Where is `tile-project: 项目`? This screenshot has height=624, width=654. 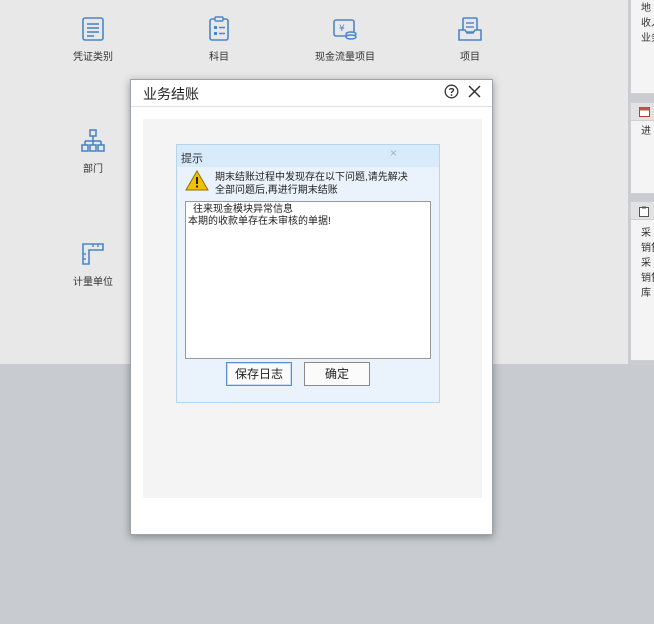
tile-project: 项目 is located at coordinates (470, 39).